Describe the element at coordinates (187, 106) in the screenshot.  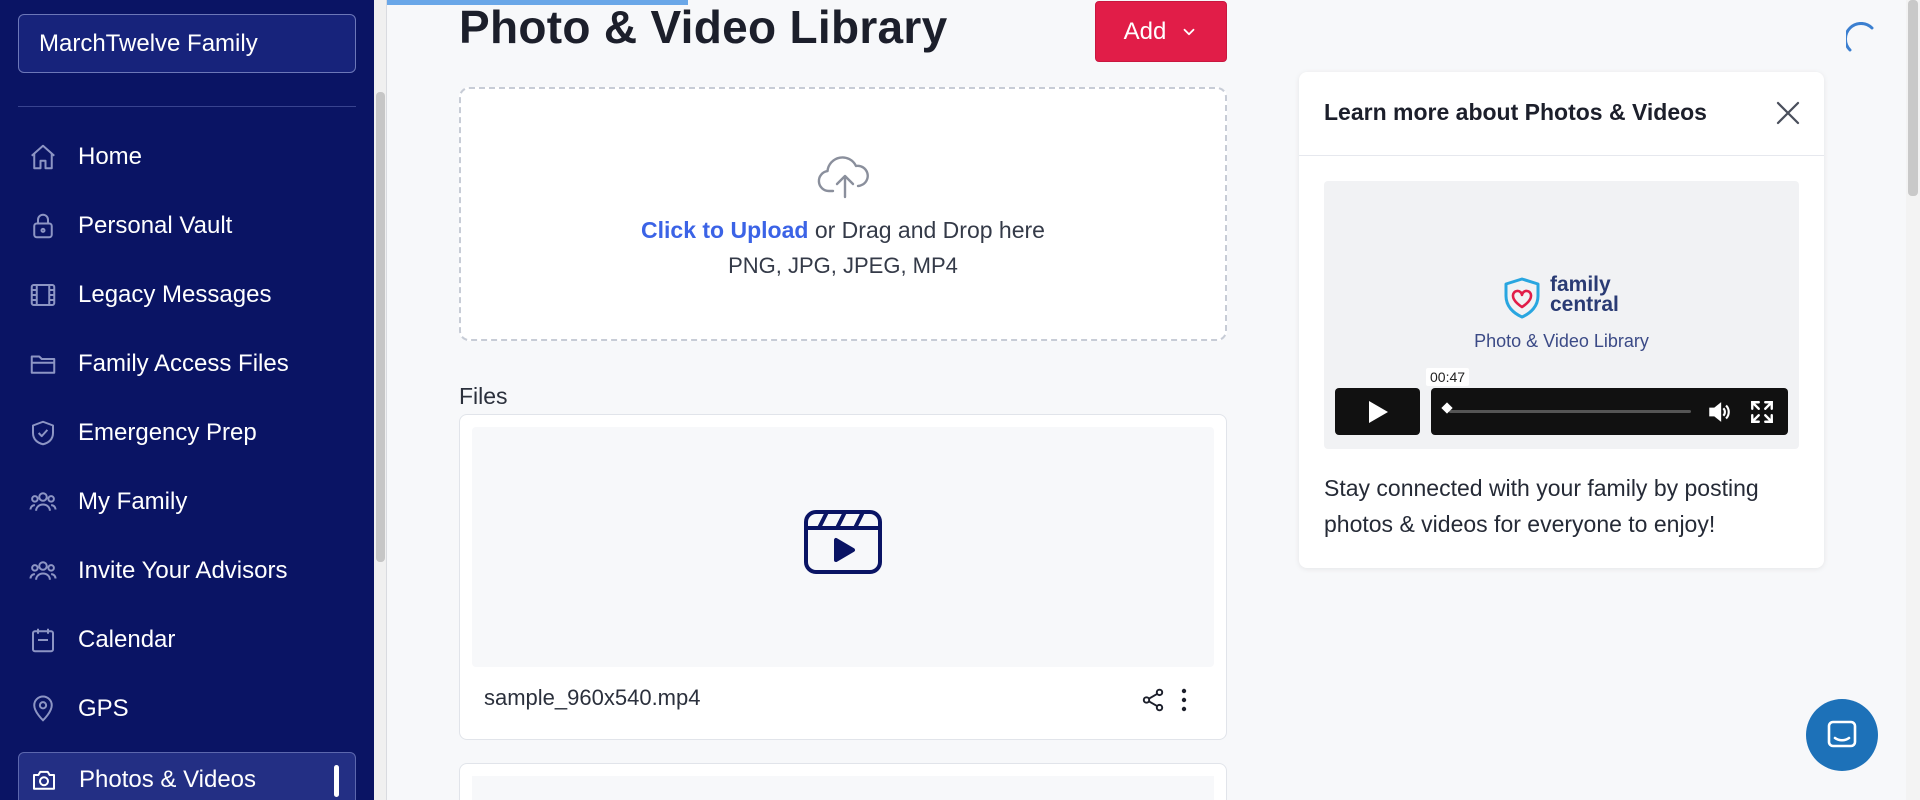
I see `sidebar-divider` at that location.